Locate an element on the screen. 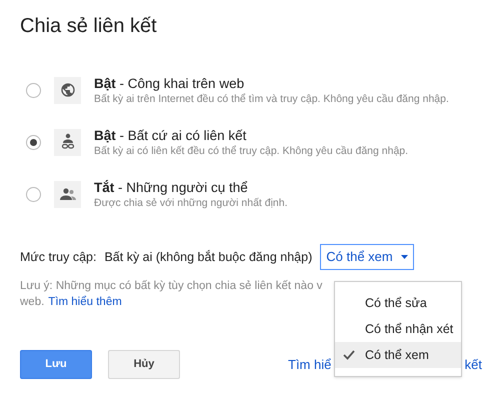 This screenshot has width=492, height=410. dialog-title: Chia sẻ liên kết is located at coordinates (89, 26).